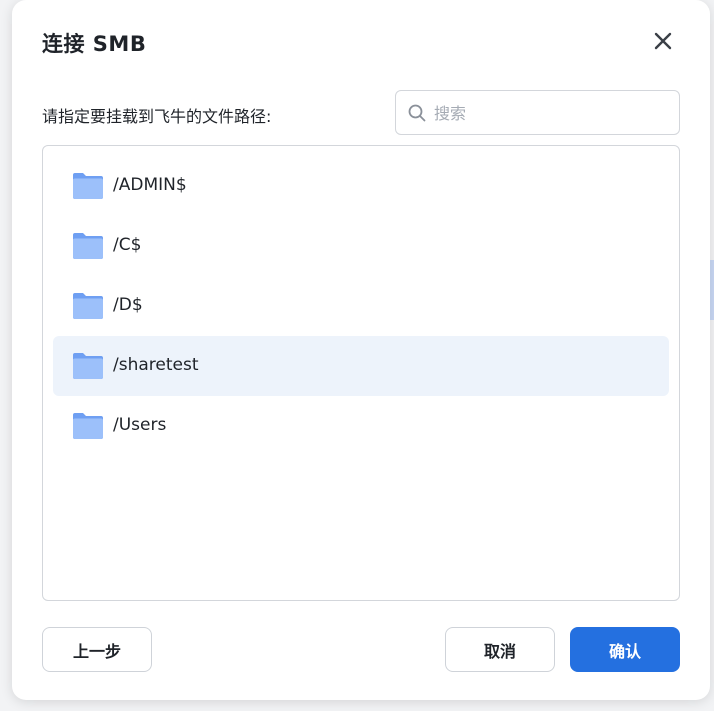  Describe the element at coordinates (625, 649) in the screenshot. I see `confirm-button: 确认` at that location.